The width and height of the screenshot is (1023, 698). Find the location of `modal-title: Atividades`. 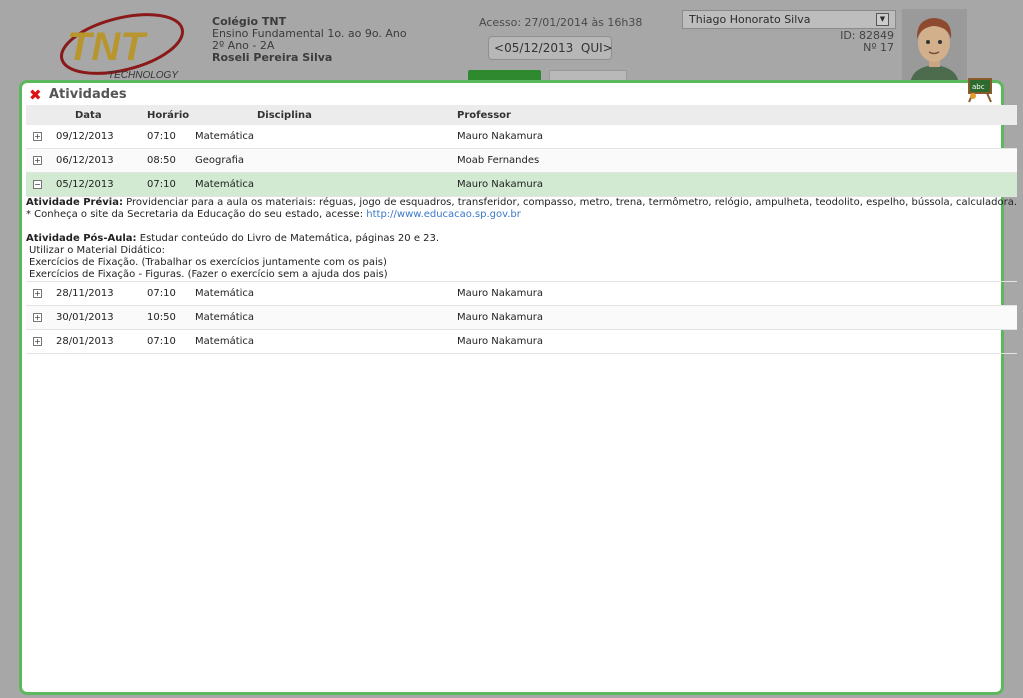

modal-title: Atividades is located at coordinates (88, 94).